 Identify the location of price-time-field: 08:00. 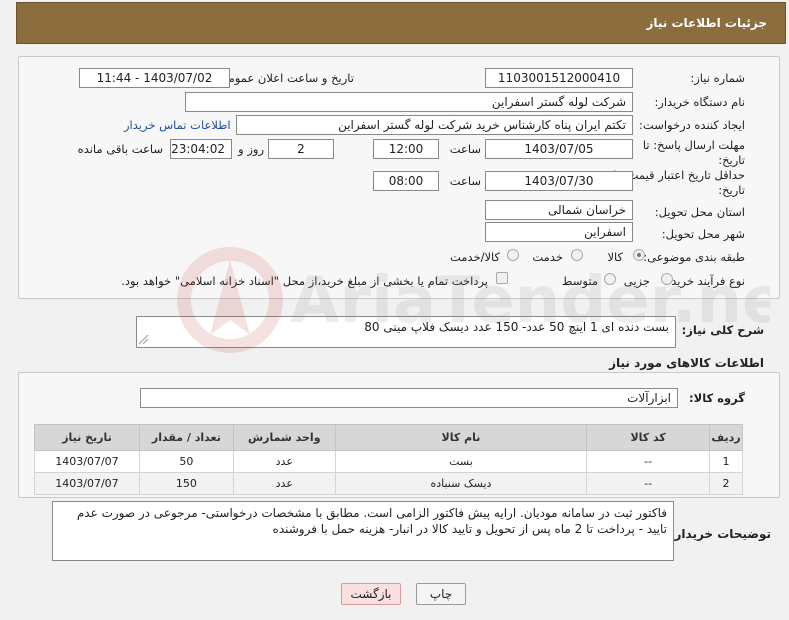
(406, 181).